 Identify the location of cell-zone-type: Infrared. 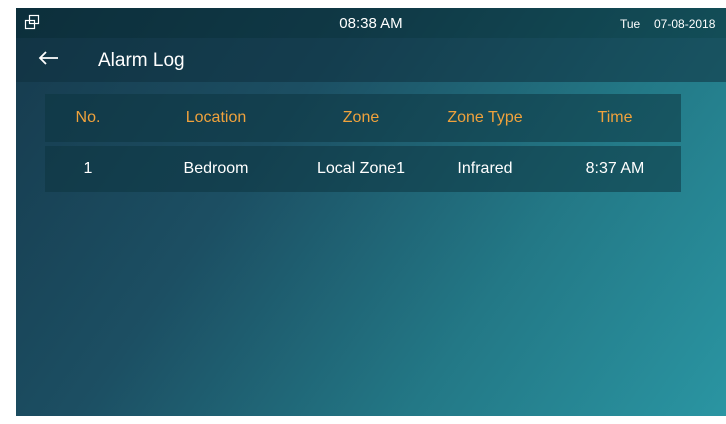
(485, 168).